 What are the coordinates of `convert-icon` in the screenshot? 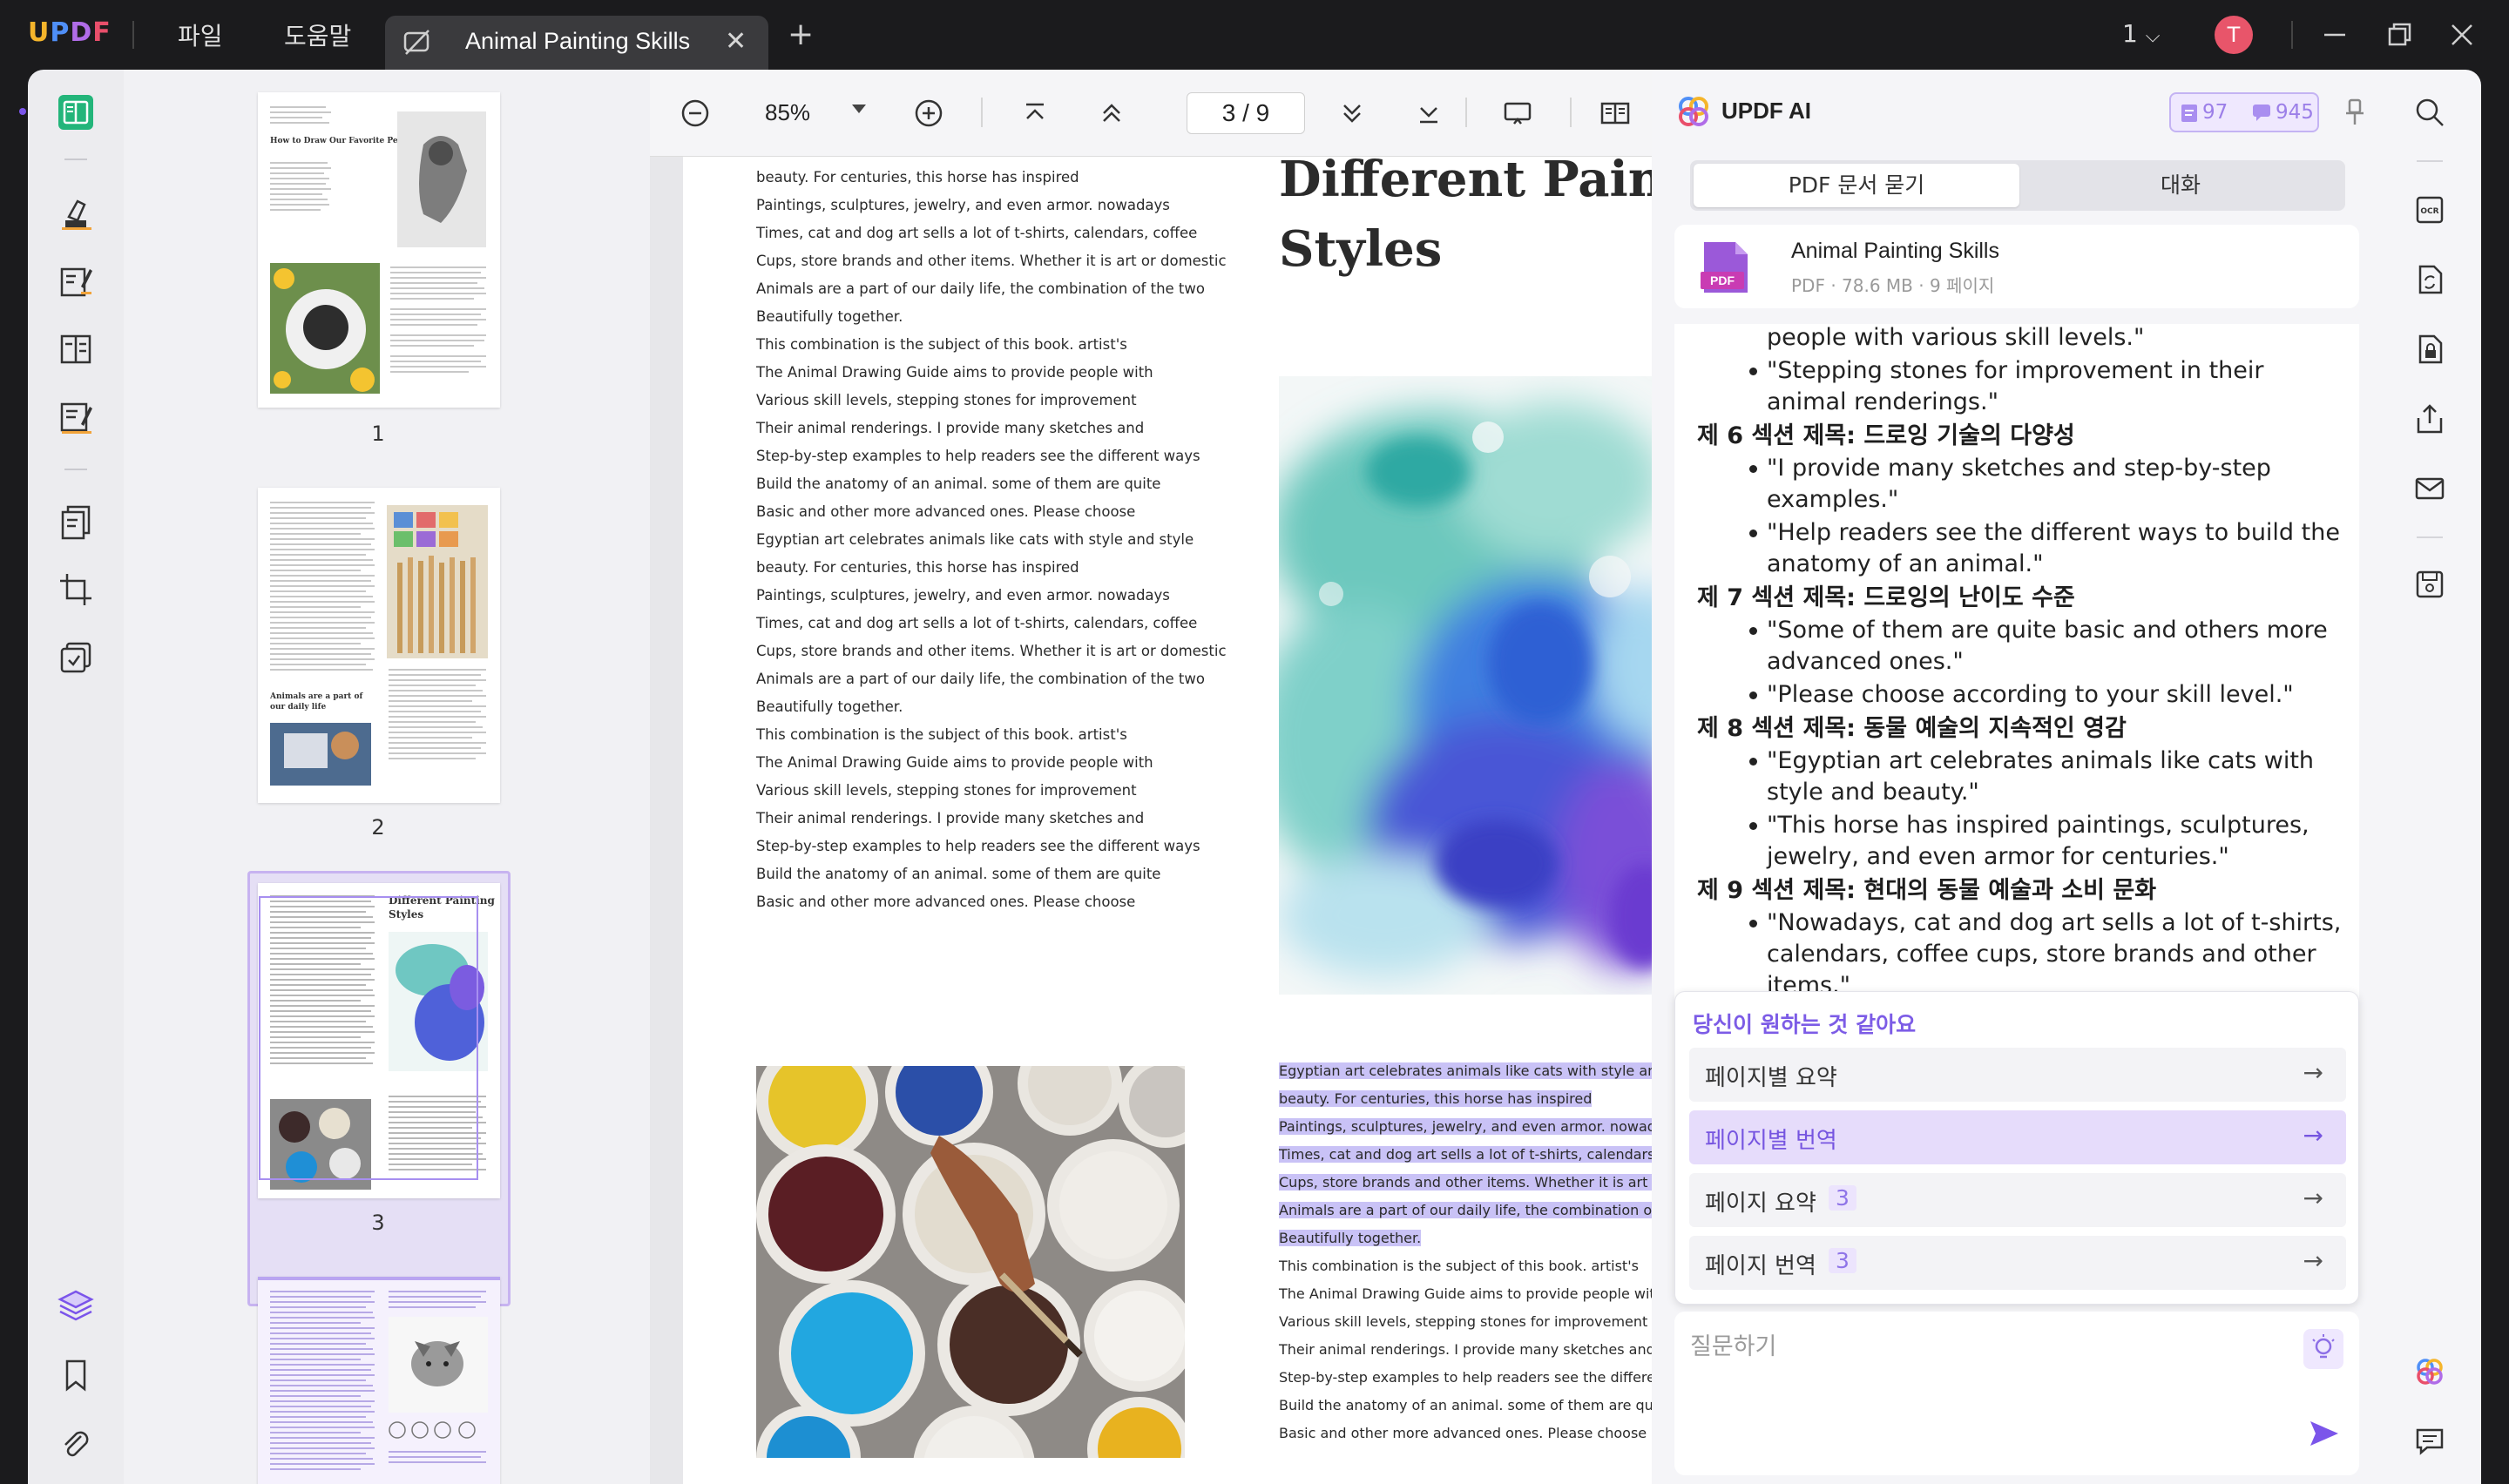 It's located at (2429, 279).